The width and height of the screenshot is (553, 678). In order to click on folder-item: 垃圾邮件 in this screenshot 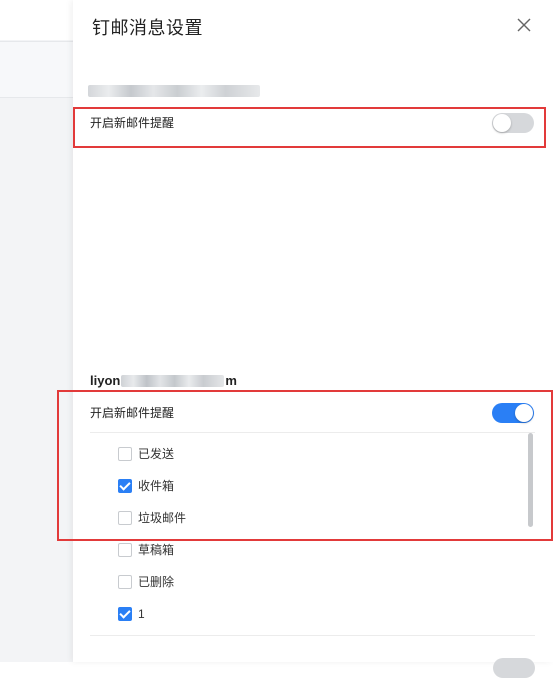, I will do `click(308, 523)`.